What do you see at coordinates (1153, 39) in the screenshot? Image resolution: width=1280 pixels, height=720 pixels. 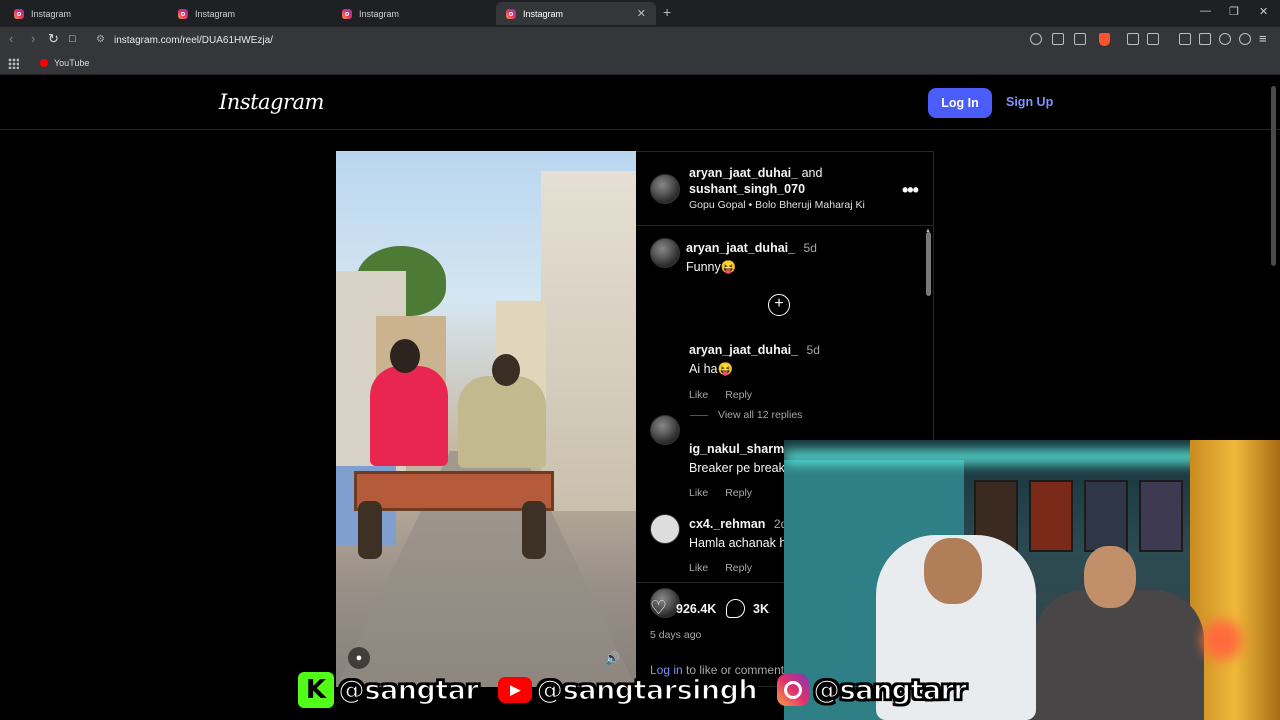 I see `wallet-icon` at bounding box center [1153, 39].